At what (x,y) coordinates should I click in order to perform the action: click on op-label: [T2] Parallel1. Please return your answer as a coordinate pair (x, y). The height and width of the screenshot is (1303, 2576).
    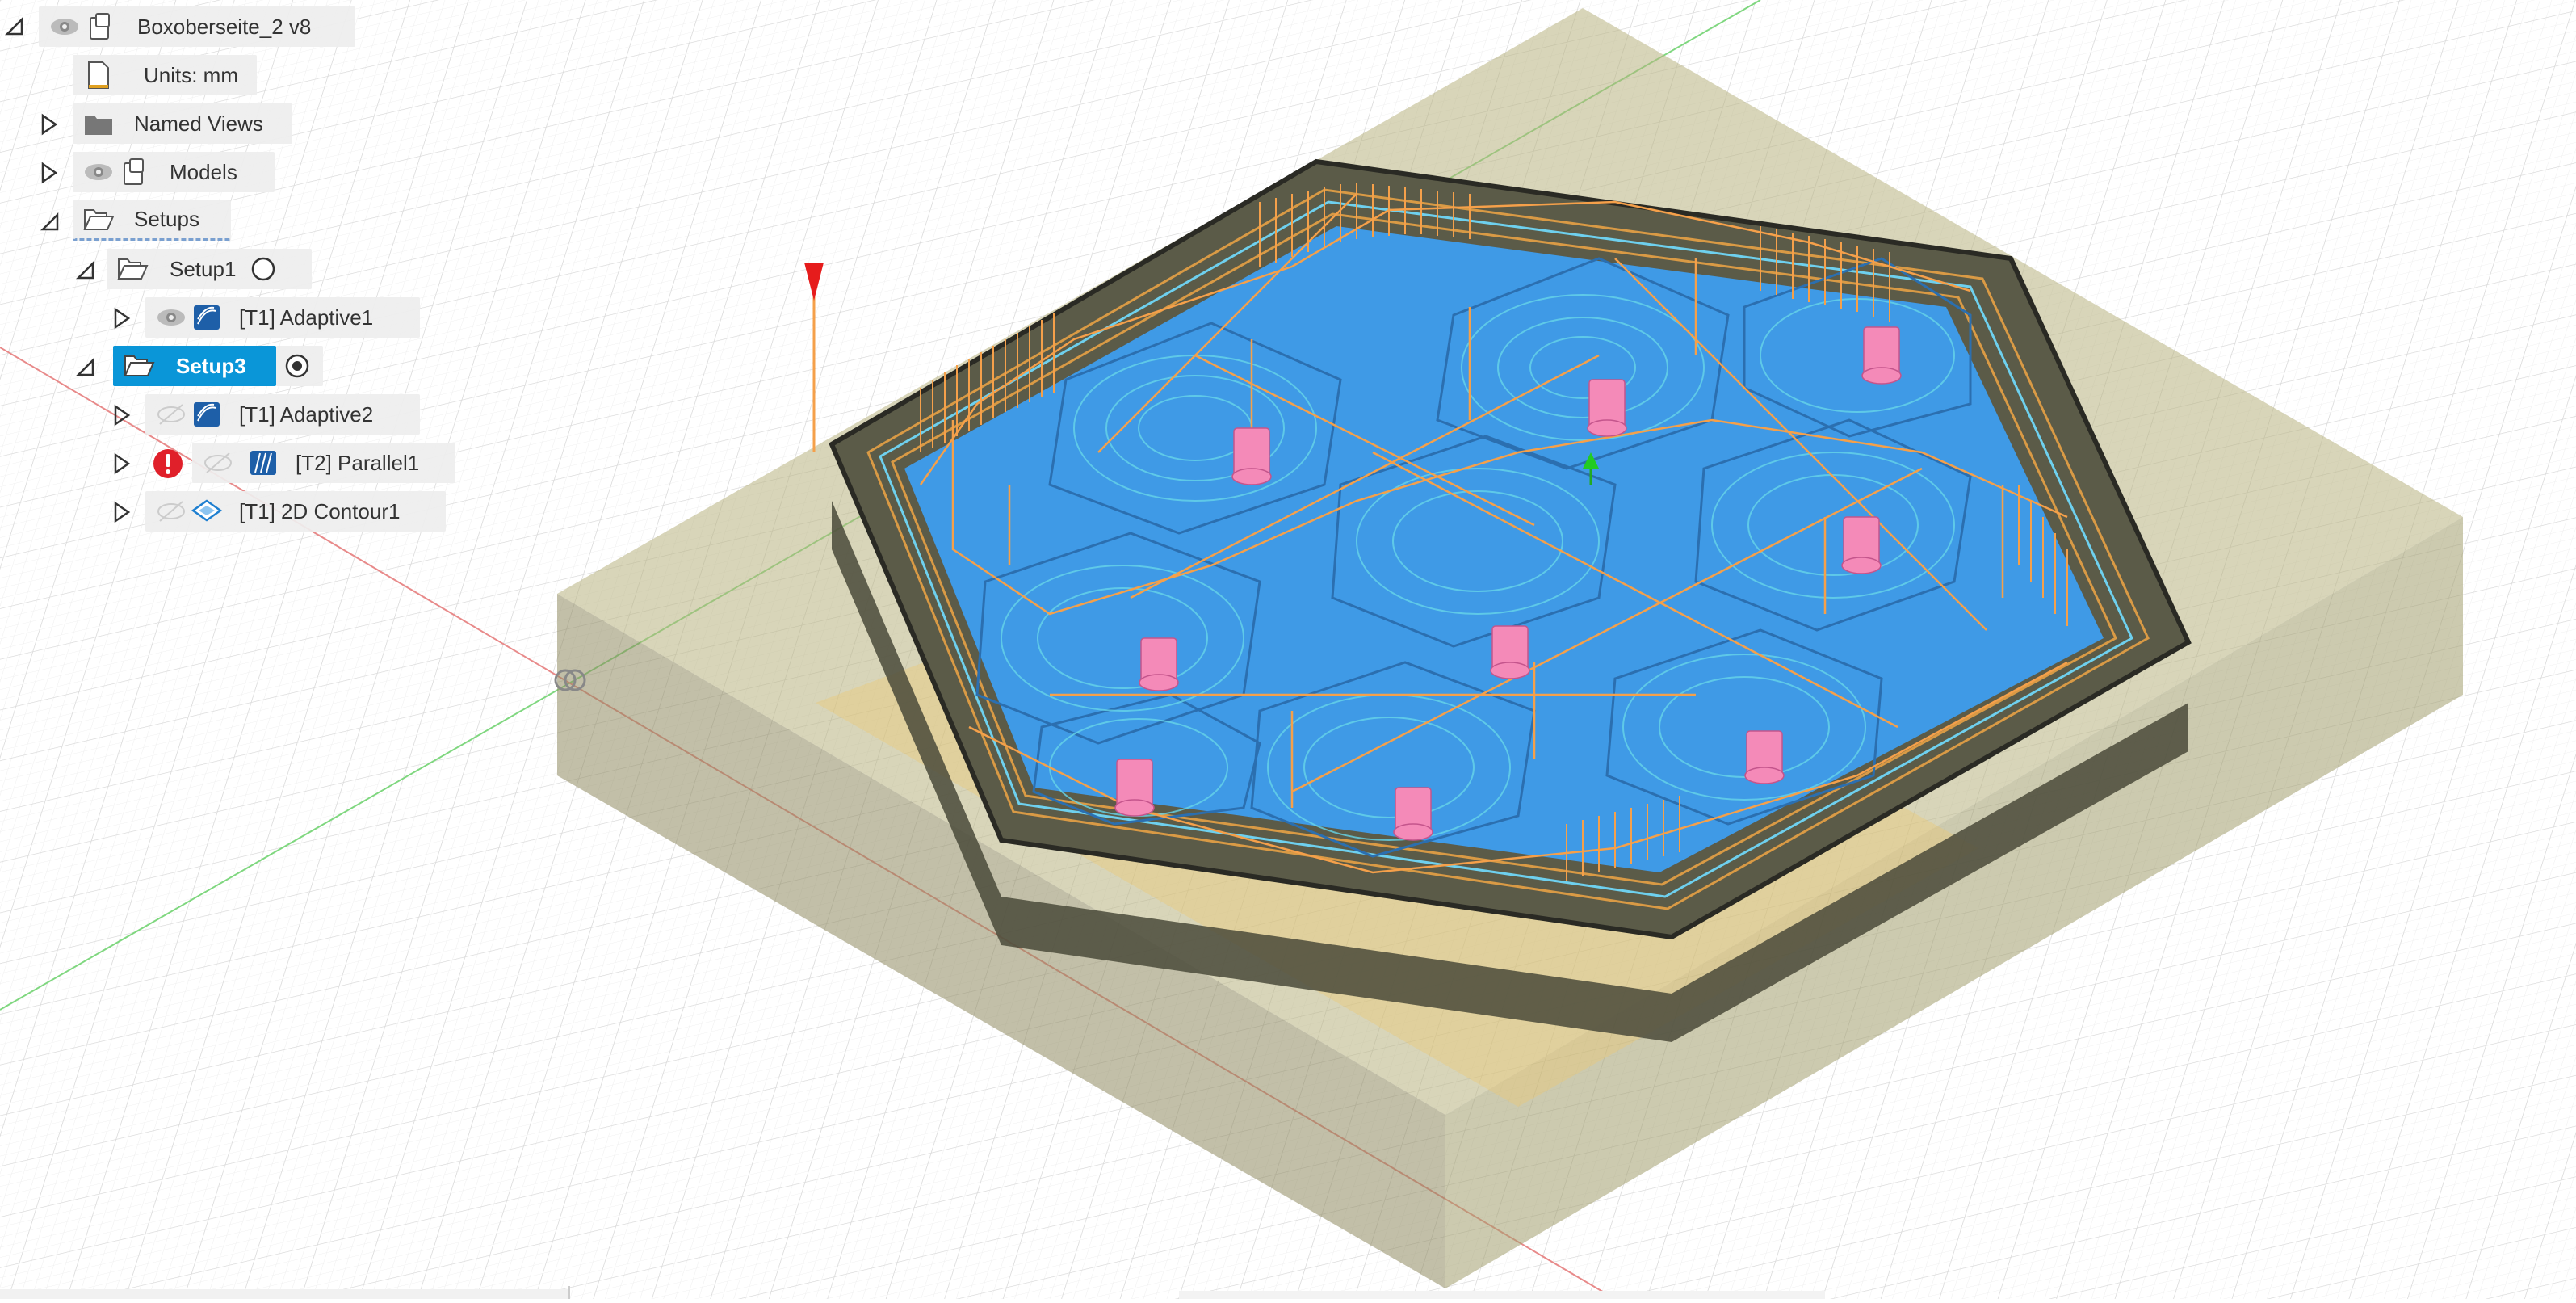
    Looking at the image, I should click on (358, 462).